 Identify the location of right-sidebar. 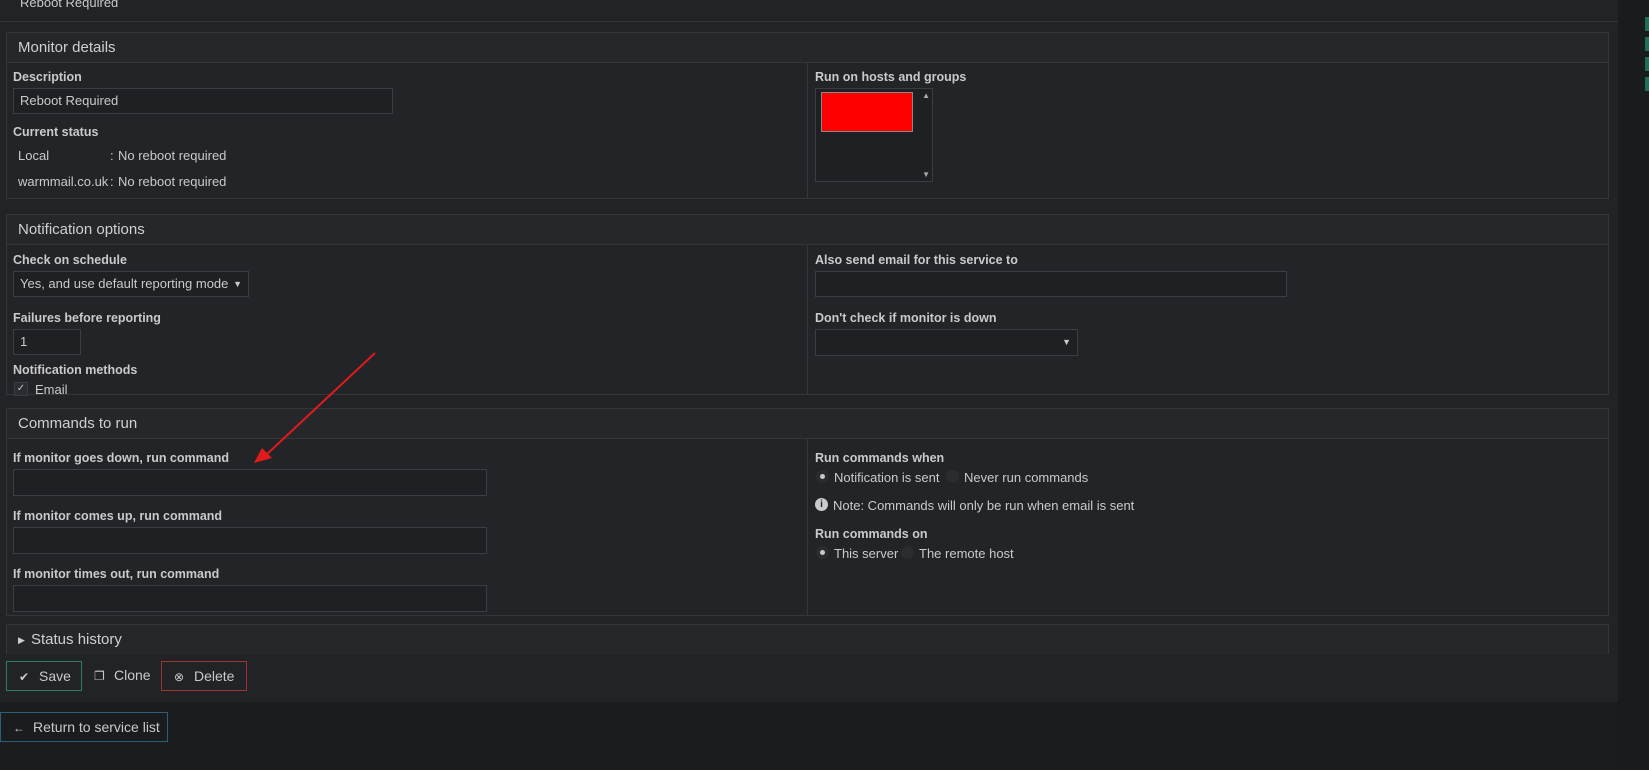
(1633, 385).